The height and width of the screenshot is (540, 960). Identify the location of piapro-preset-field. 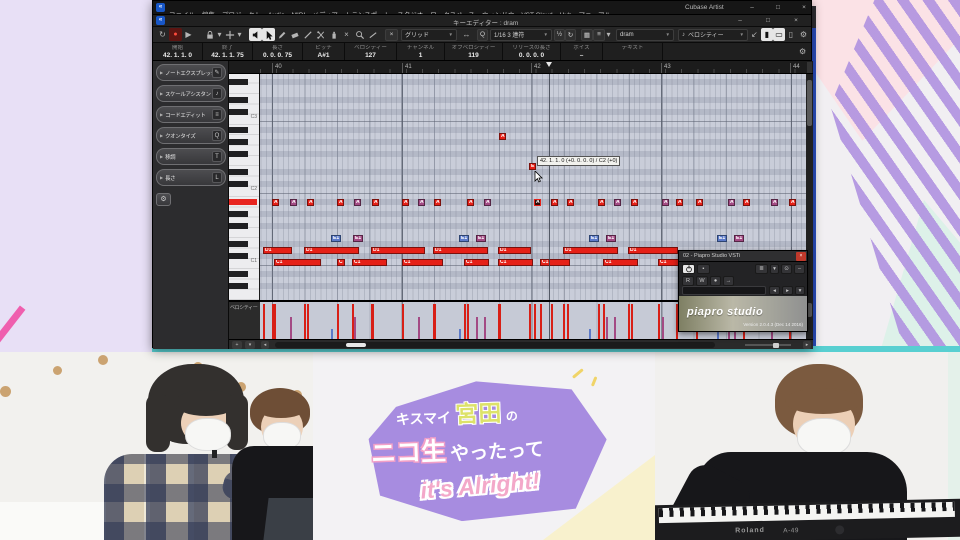
(724, 290).